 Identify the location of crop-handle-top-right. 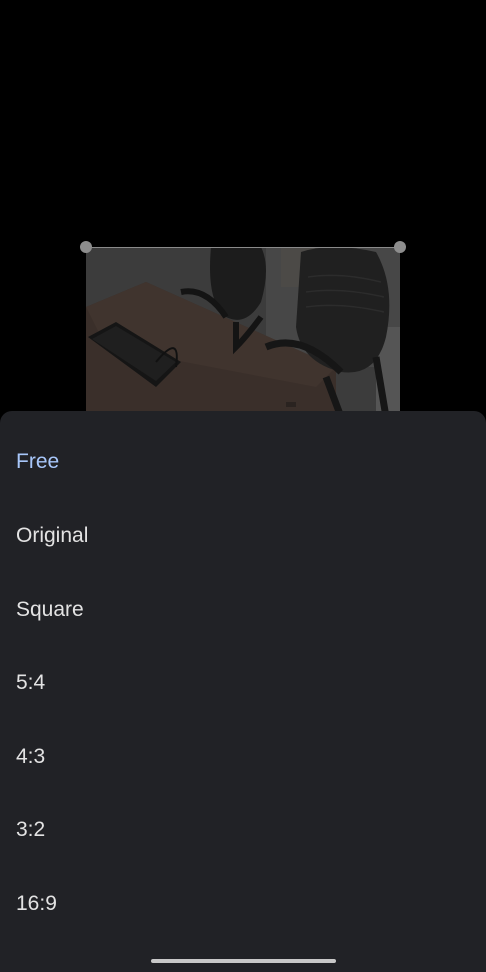
(400, 247).